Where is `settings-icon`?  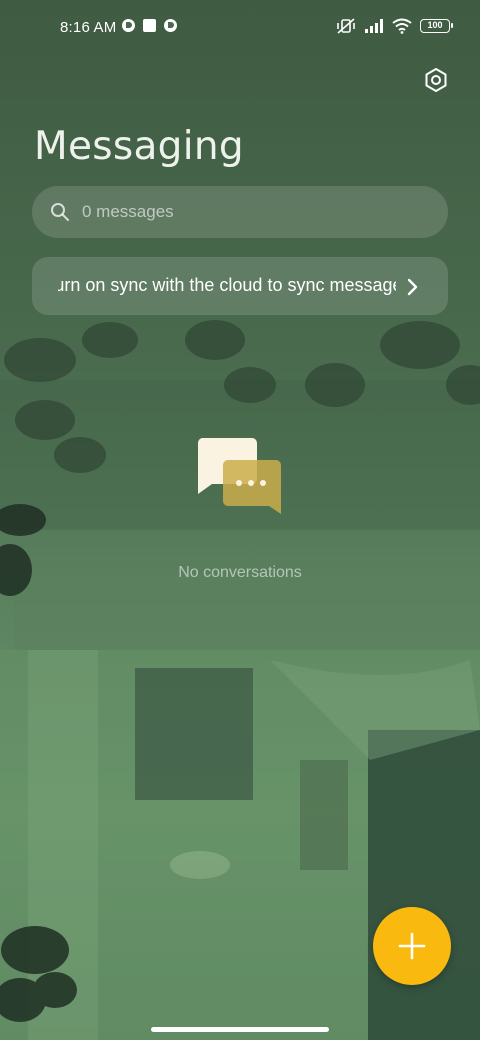 settings-icon is located at coordinates (436, 80).